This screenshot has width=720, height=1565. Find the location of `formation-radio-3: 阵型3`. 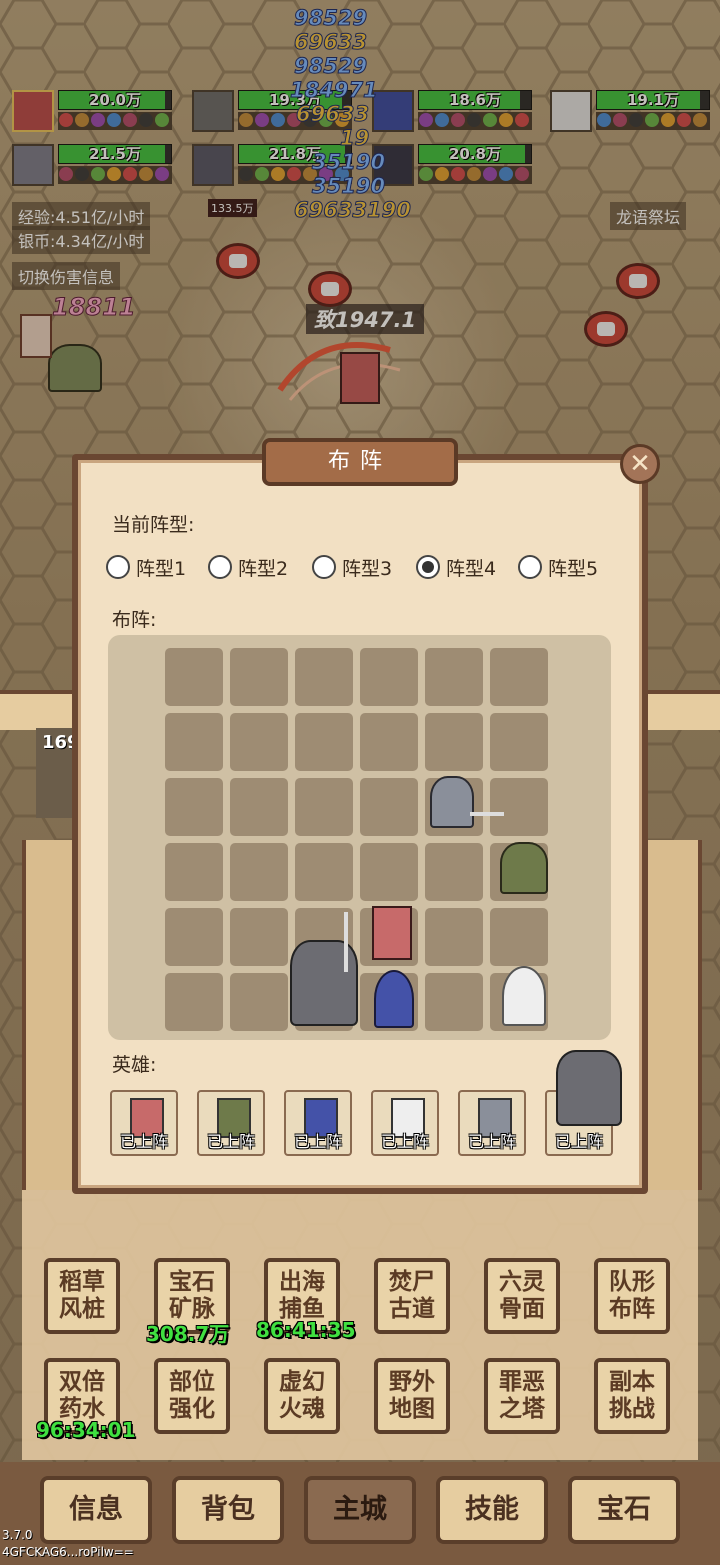

formation-radio-3: 阵型3 is located at coordinates (352, 567).